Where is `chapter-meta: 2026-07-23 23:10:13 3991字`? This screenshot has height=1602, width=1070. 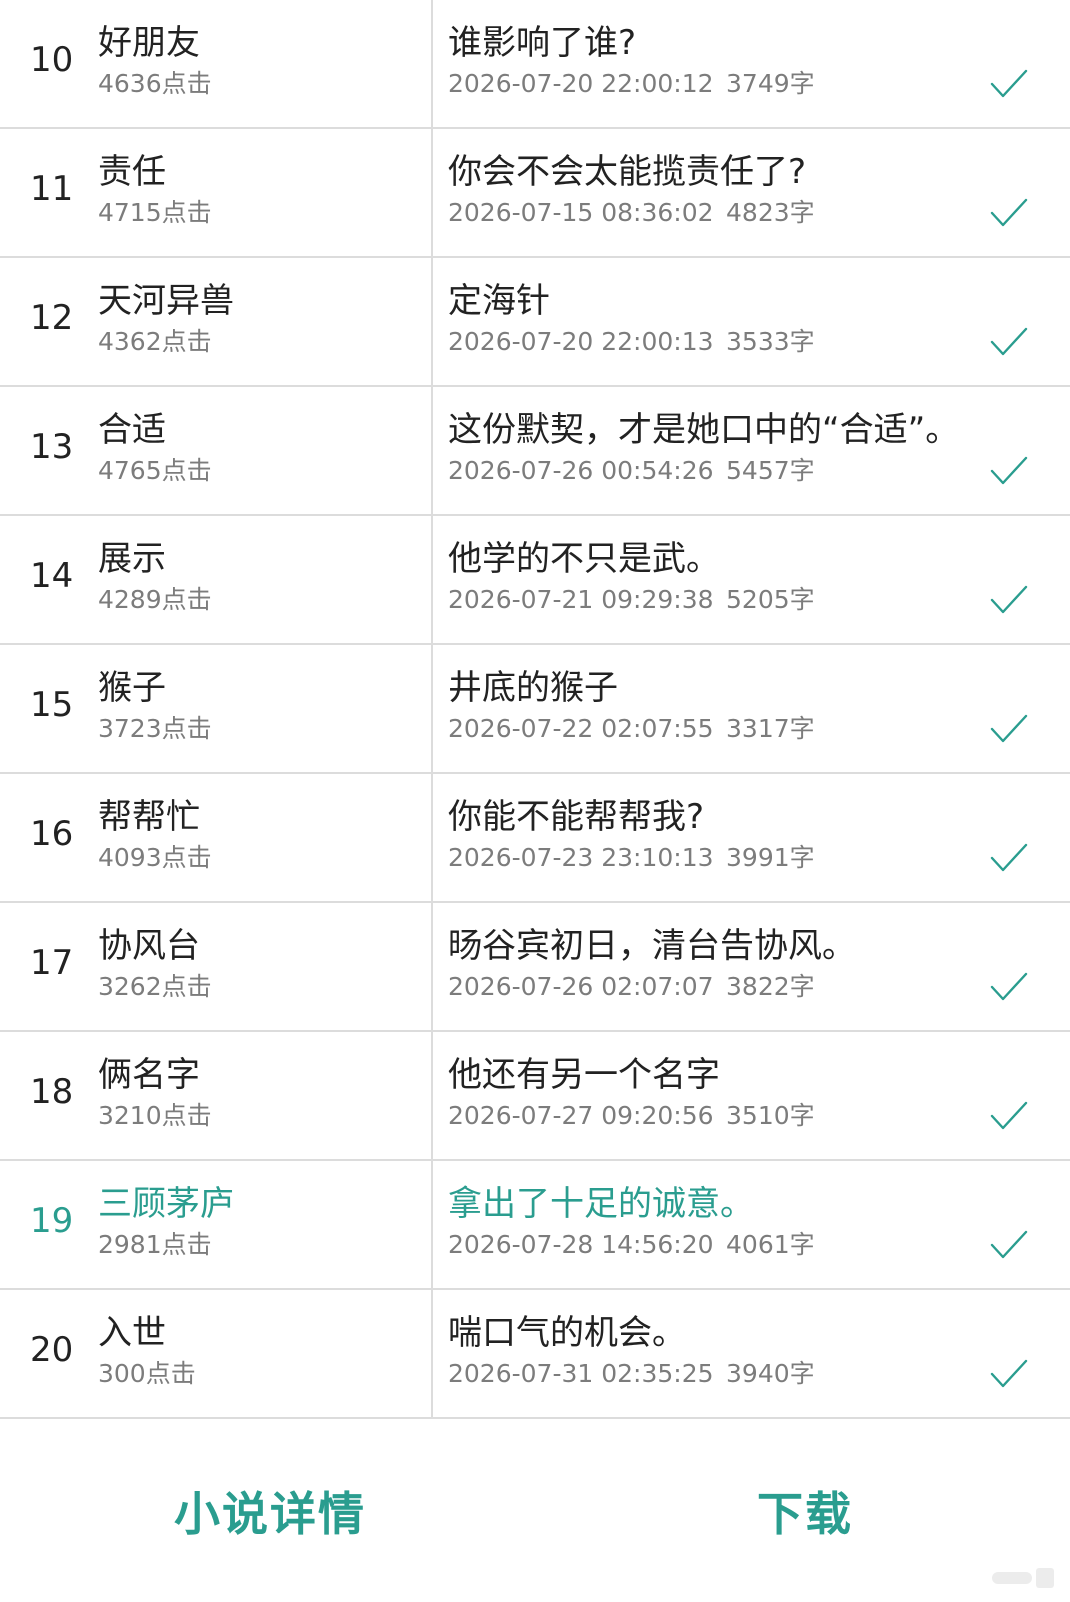 chapter-meta: 2026-07-23 23:10:13 3991字 is located at coordinates (631, 858).